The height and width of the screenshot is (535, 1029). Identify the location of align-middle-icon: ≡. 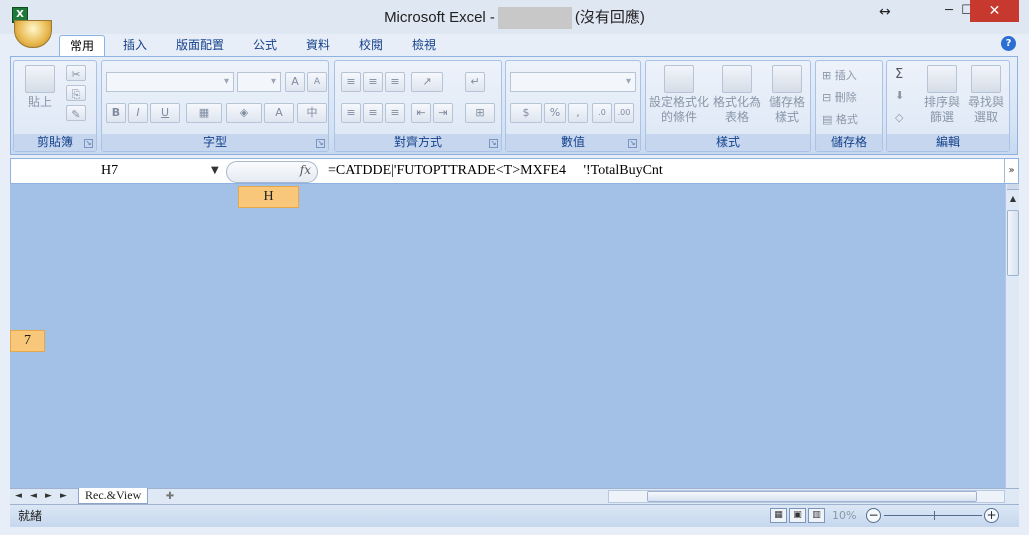
(373, 82).